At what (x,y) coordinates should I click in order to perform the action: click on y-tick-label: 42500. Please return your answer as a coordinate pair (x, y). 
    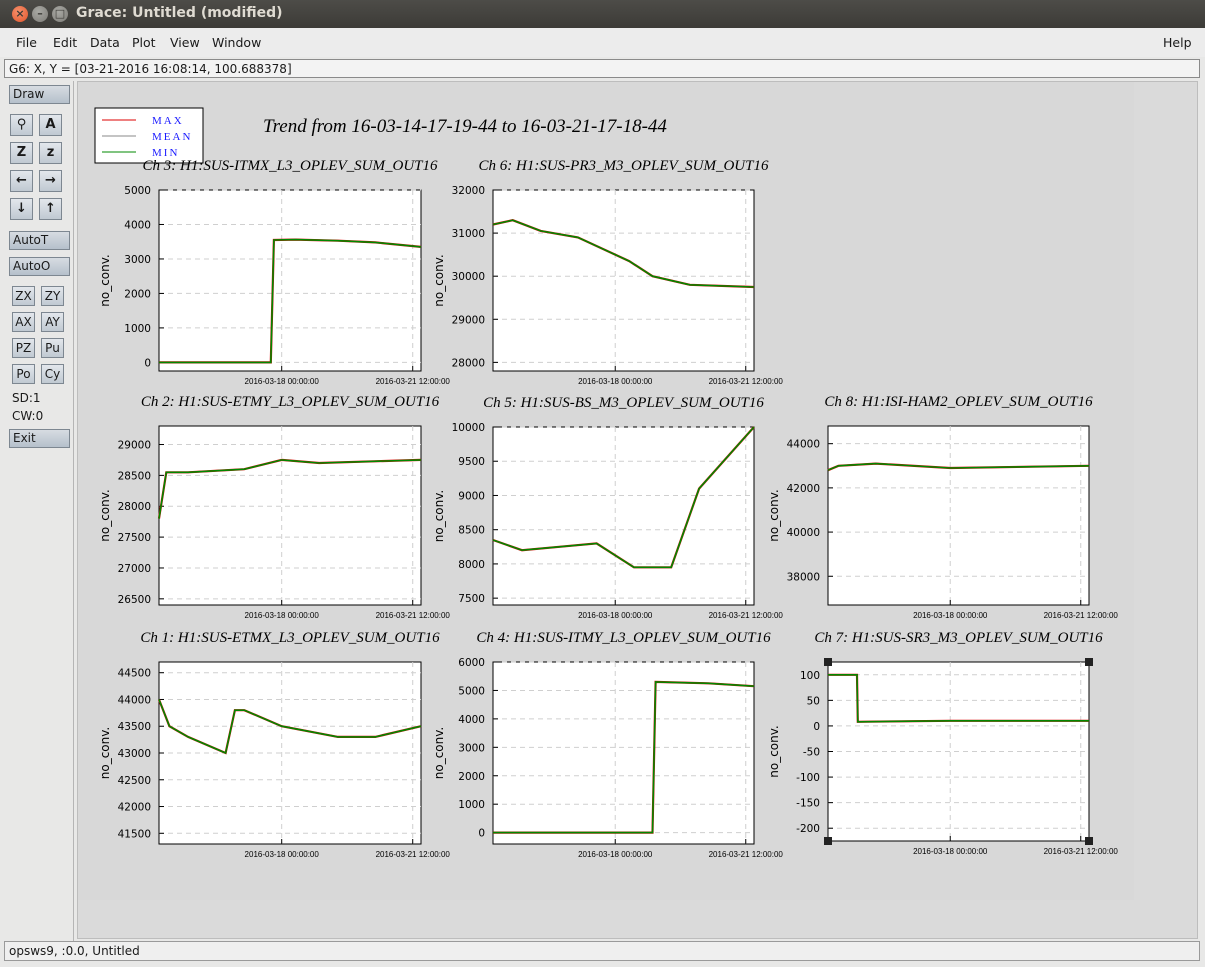
    Looking at the image, I should click on (134, 781).